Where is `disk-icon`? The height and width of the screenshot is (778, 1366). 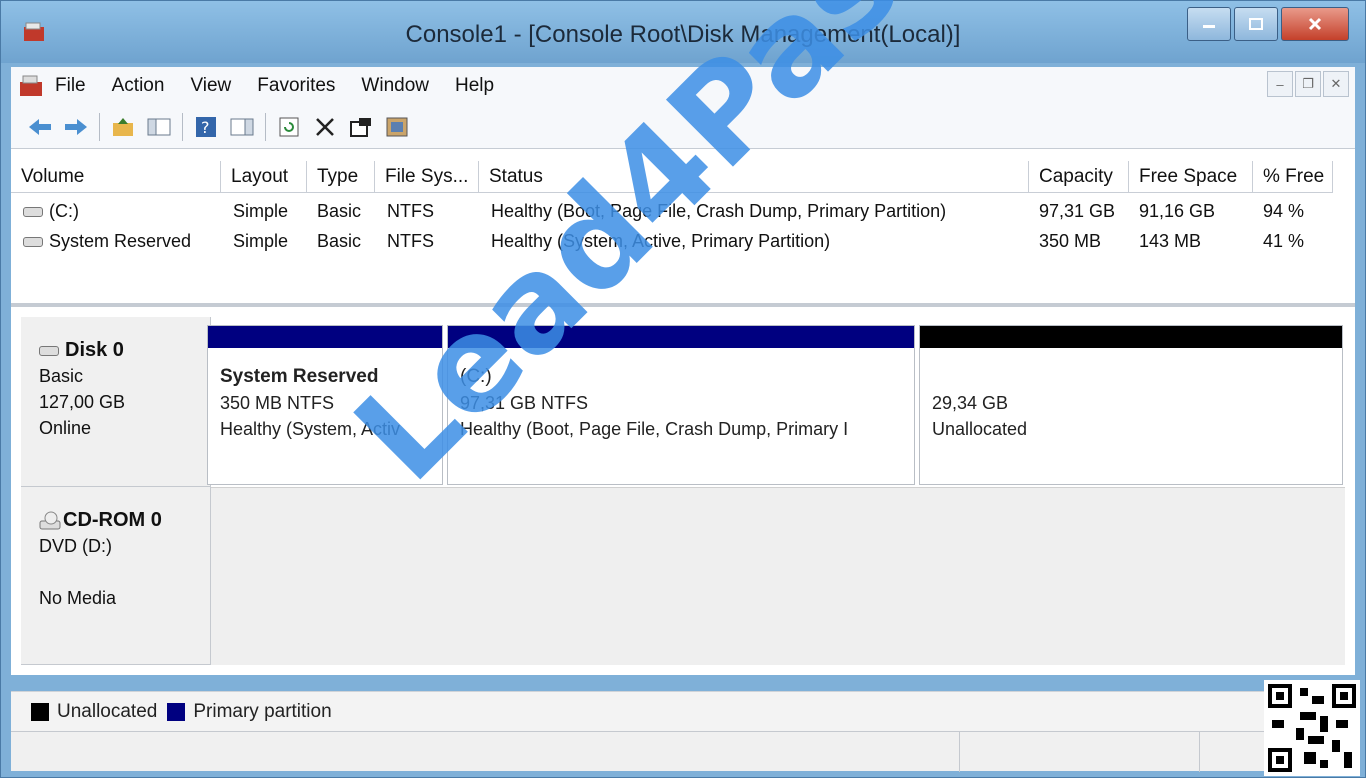
disk-icon is located at coordinates (49, 351).